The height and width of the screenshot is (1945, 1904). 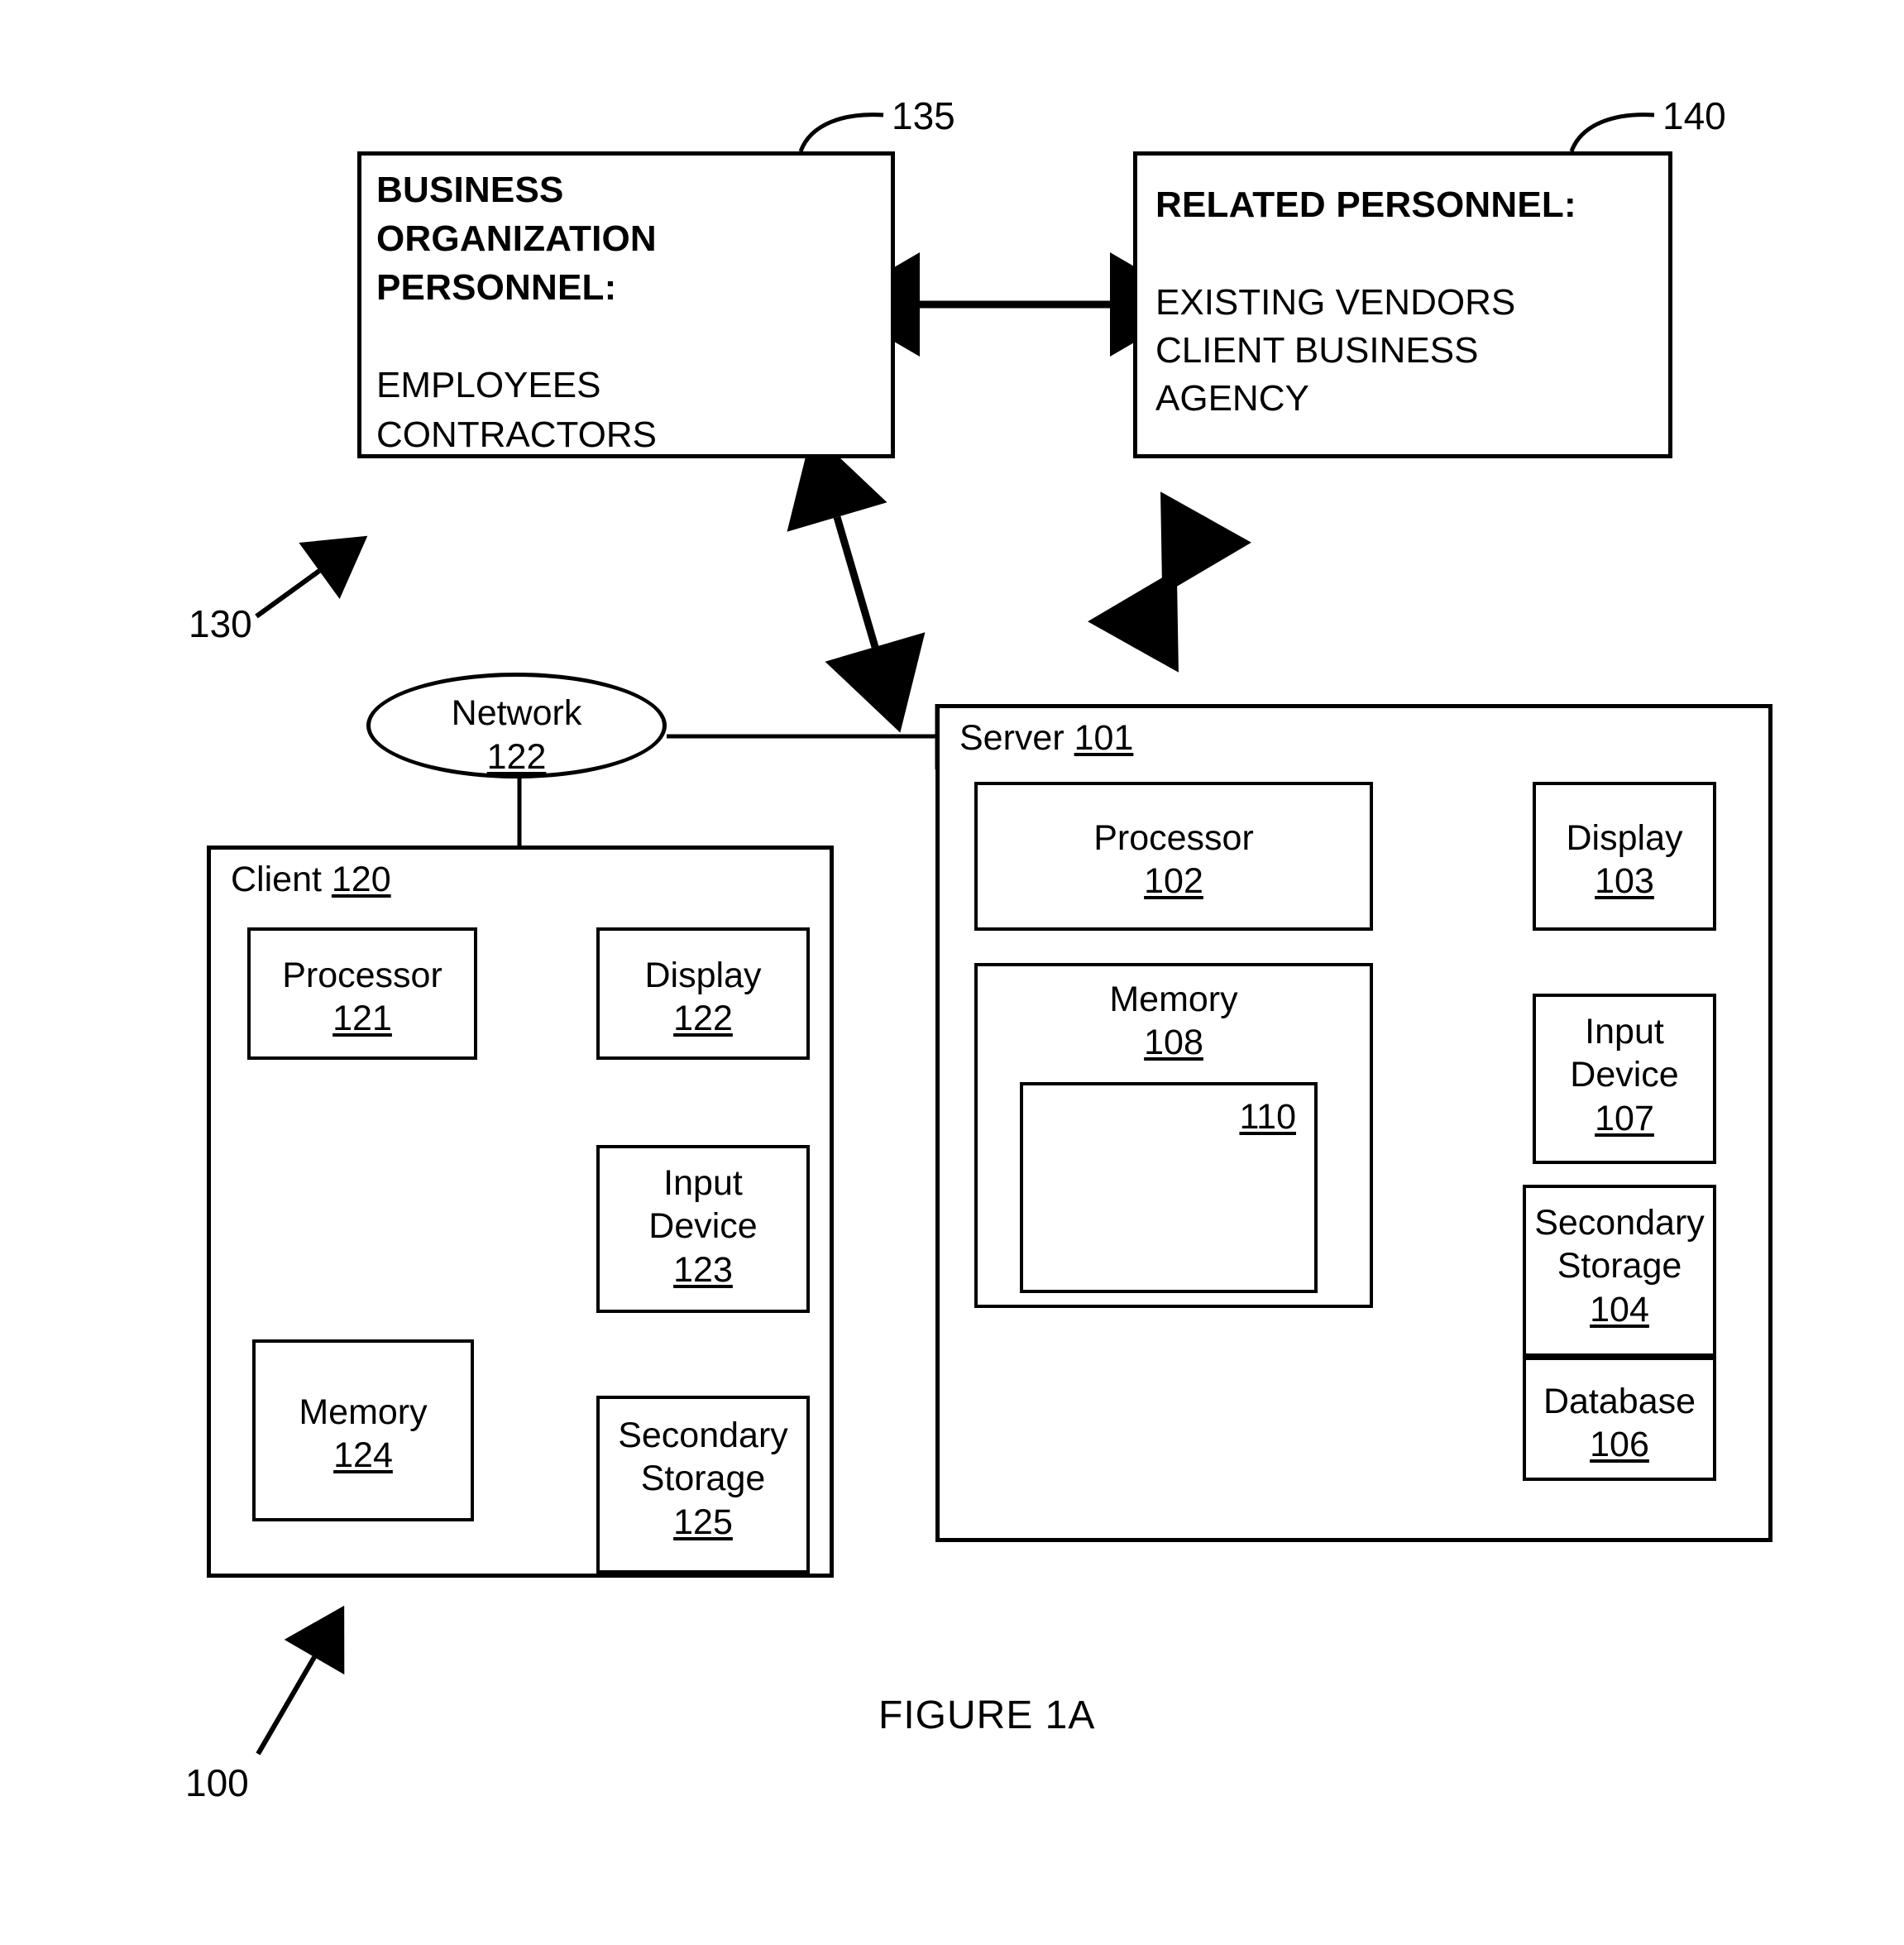 What do you see at coordinates (363, 1434) in the screenshot?
I see `client-memory-label-wrap: Memory 124` at bounding box center [363, 1434].